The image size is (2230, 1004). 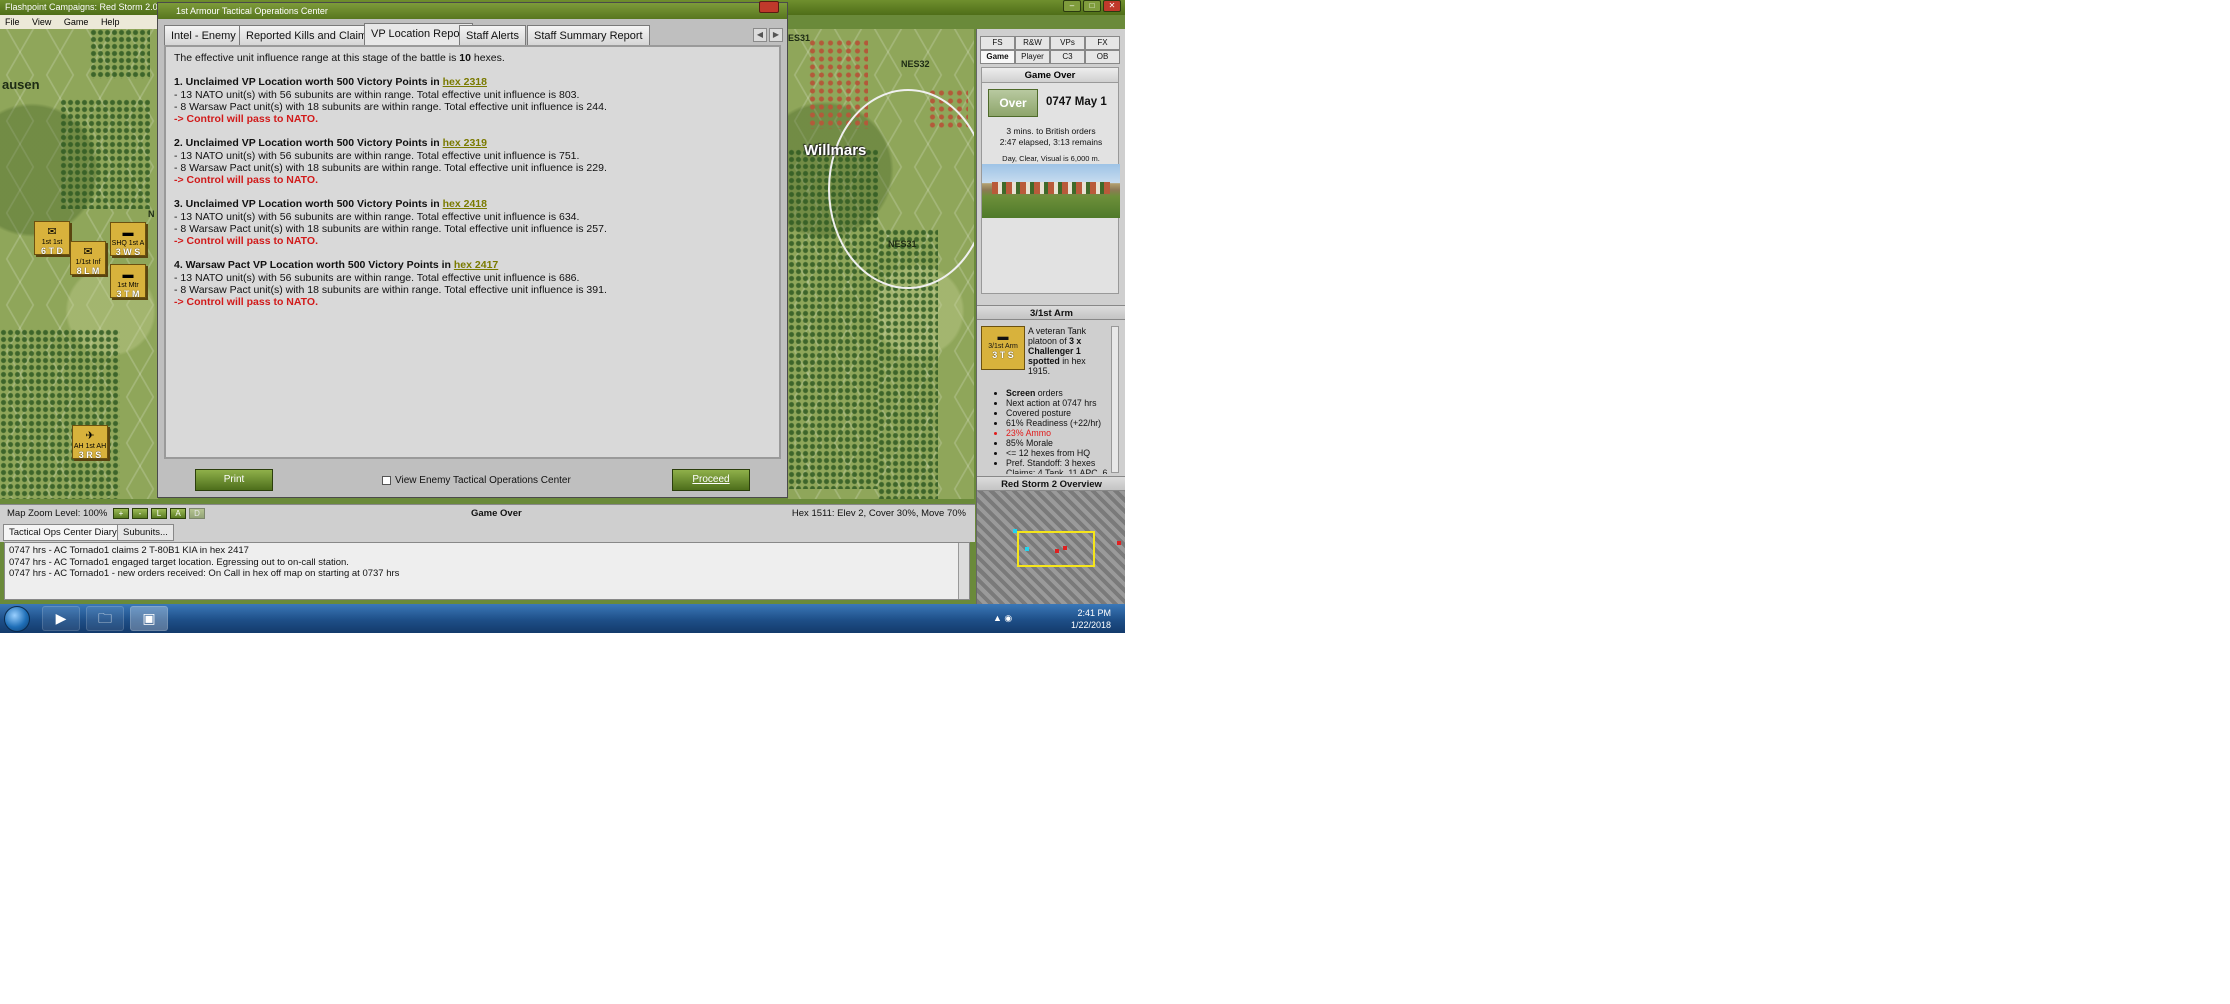 What do you see at coordinates (1091, 625) in the screenshot?
I see `clock-date: 1/22/2018` at bounding box center [1091, 625].